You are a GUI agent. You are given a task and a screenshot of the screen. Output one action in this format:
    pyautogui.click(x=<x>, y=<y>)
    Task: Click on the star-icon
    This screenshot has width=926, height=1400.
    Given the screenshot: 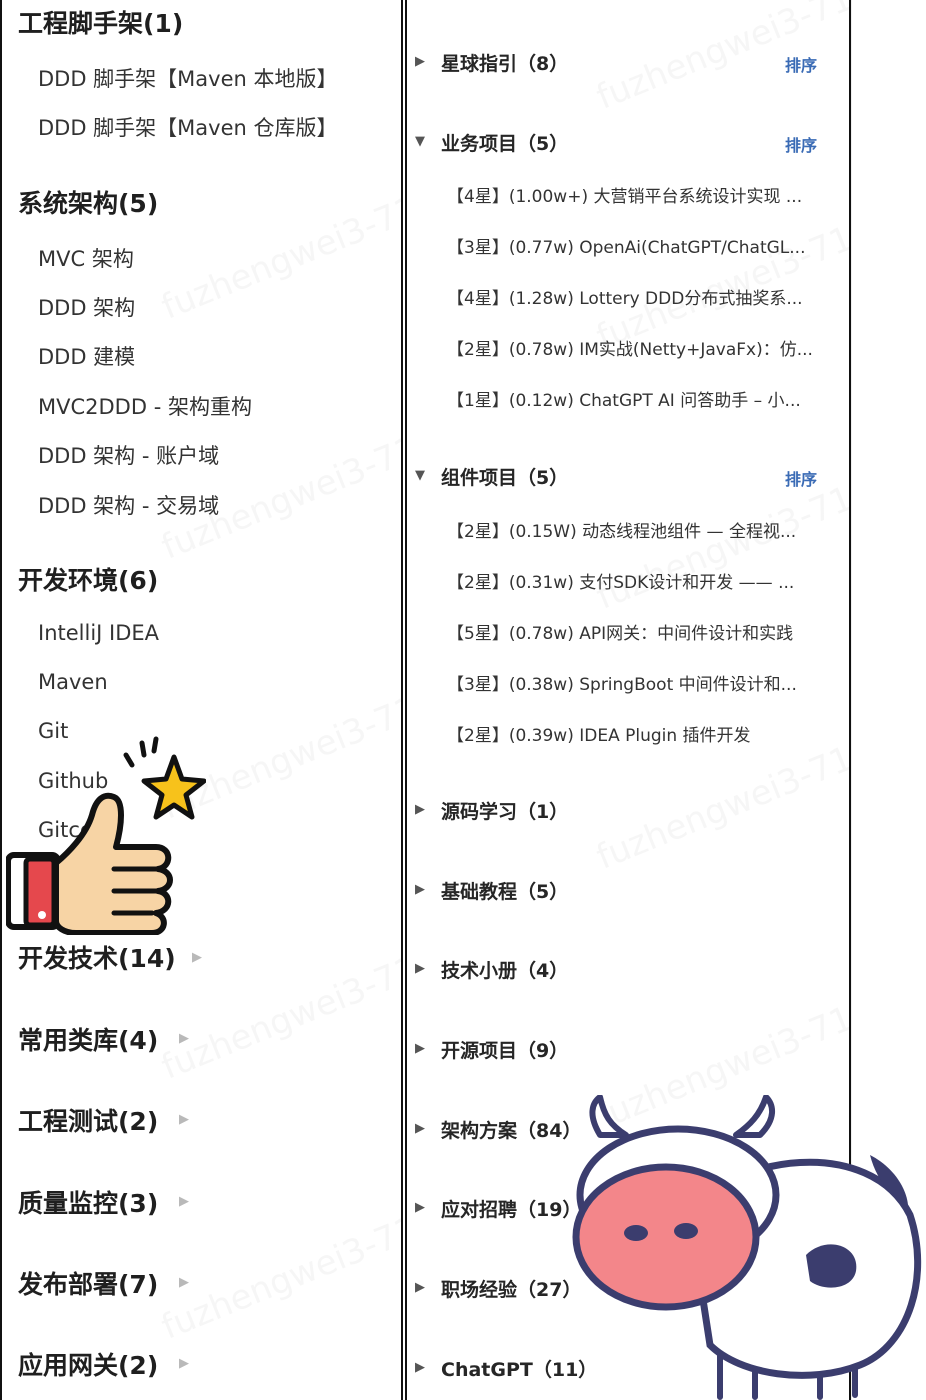 What is the action you would take?
    pyautogui.click(x=173, y=787)
    